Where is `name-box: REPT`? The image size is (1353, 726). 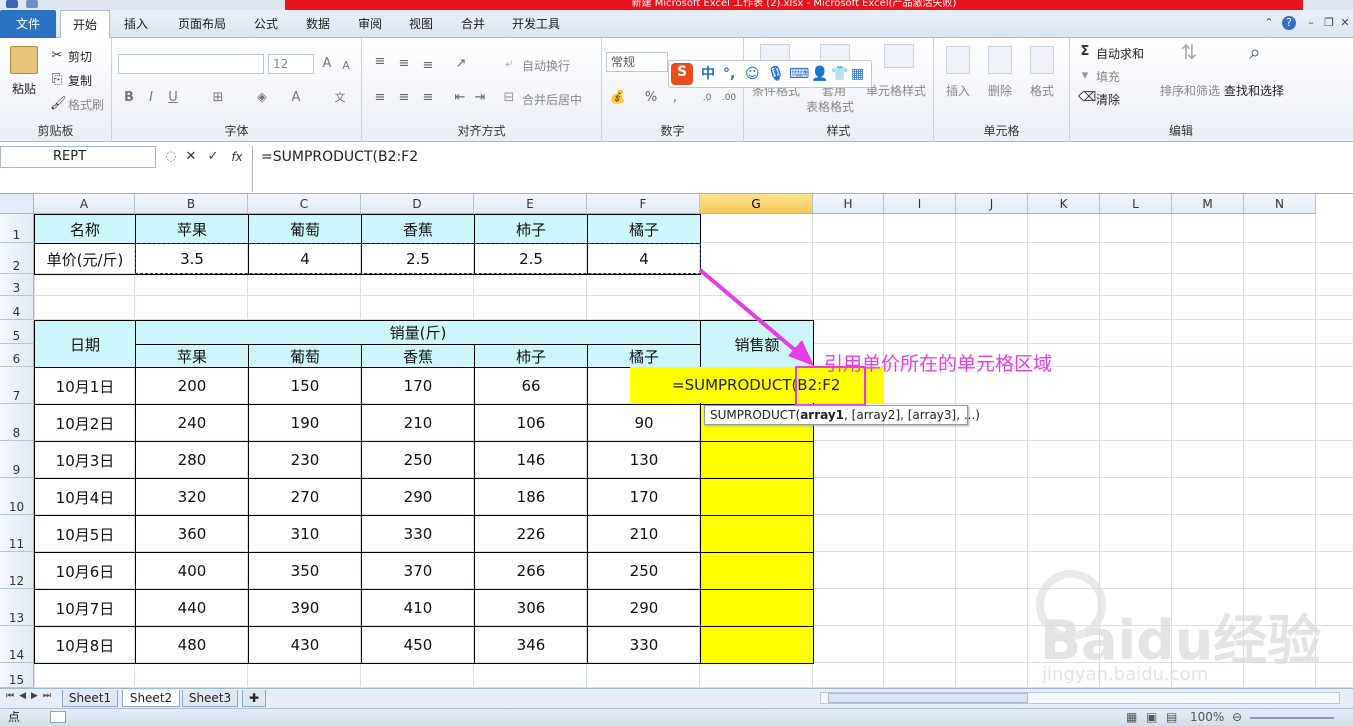 name-box: REPT is located at coordinates (78, 157).